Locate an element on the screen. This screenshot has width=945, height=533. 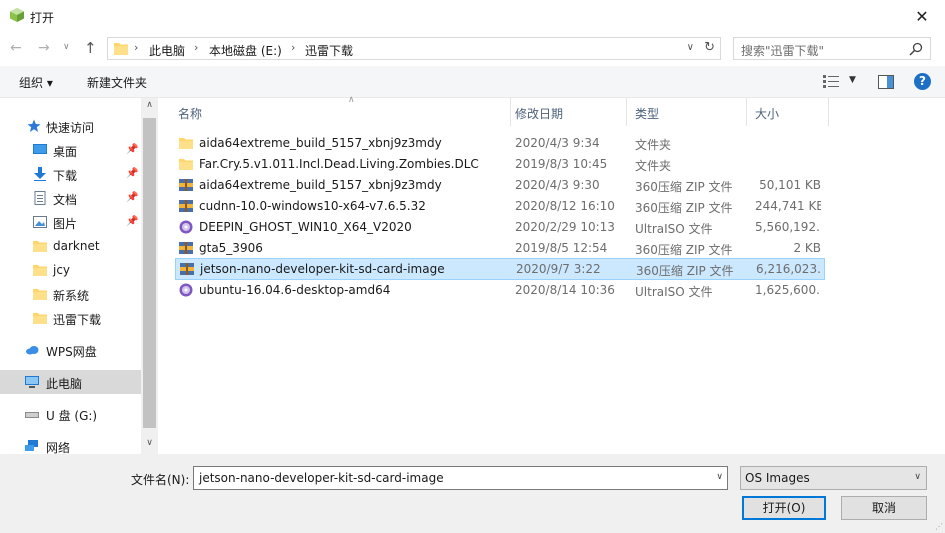
close-button: ✕ is located at coordinates (922, 16).